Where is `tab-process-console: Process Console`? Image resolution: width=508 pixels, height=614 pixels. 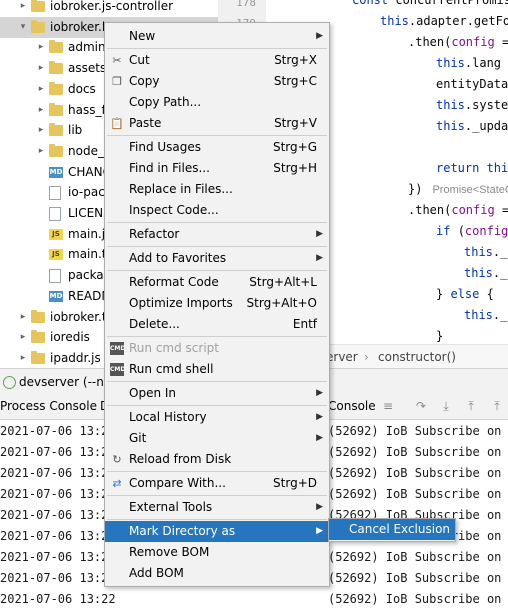 tab-process-console: Process Console is located at coordinates (48, 406).